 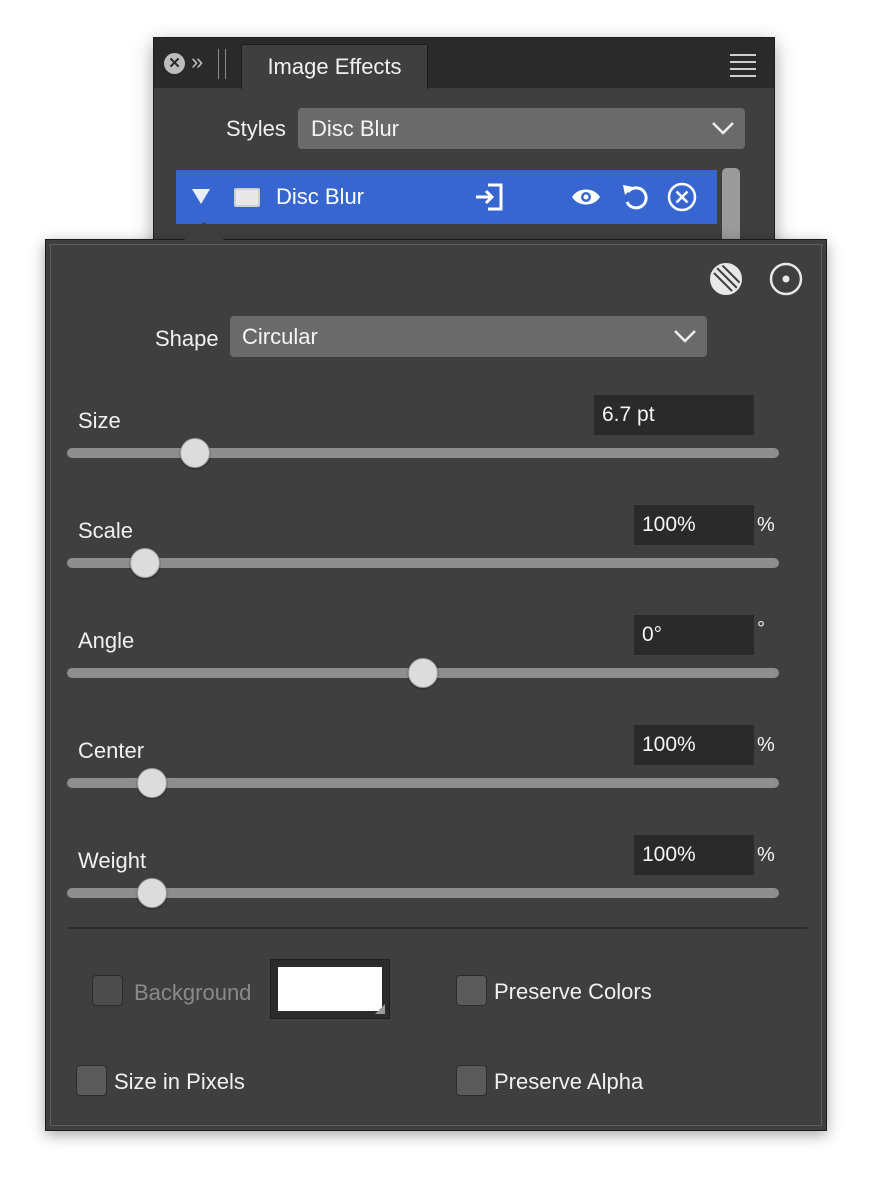 What do you see at coordinates (569, 1081) in the screenshot?
I see `preserve-alpha-label: Preserve Alpha` at bounding box center [569, 1081].